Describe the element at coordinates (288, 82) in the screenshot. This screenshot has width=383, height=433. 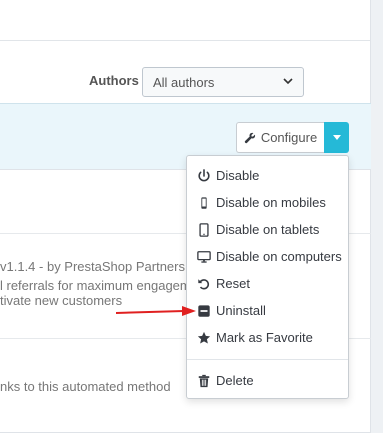
I see `chevron-down-icon` at that location.